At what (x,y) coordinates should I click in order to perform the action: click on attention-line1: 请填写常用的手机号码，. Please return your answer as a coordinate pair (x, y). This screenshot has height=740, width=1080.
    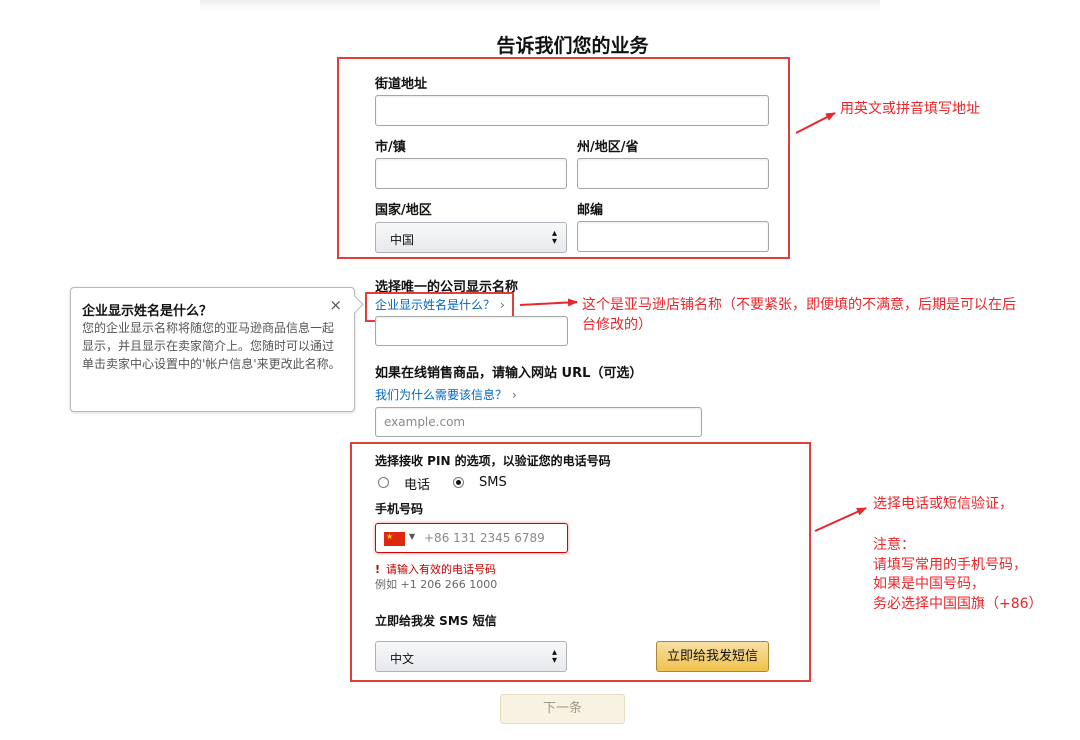
    Looking at the image, I should click on (950, 565).